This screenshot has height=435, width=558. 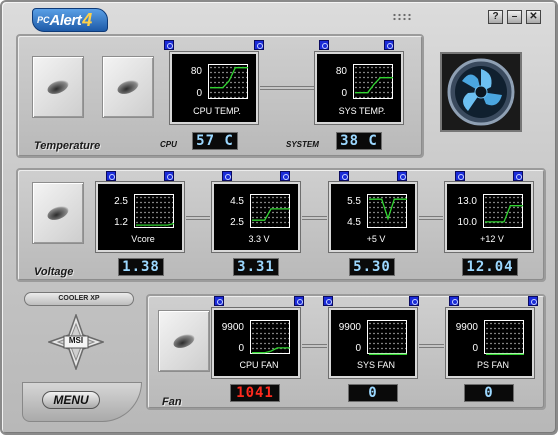 What do you see at coordinates (217, 111) in the screenshot?
I see `monitor-title: CPU TEMP.` at bounding box center [217, 111].